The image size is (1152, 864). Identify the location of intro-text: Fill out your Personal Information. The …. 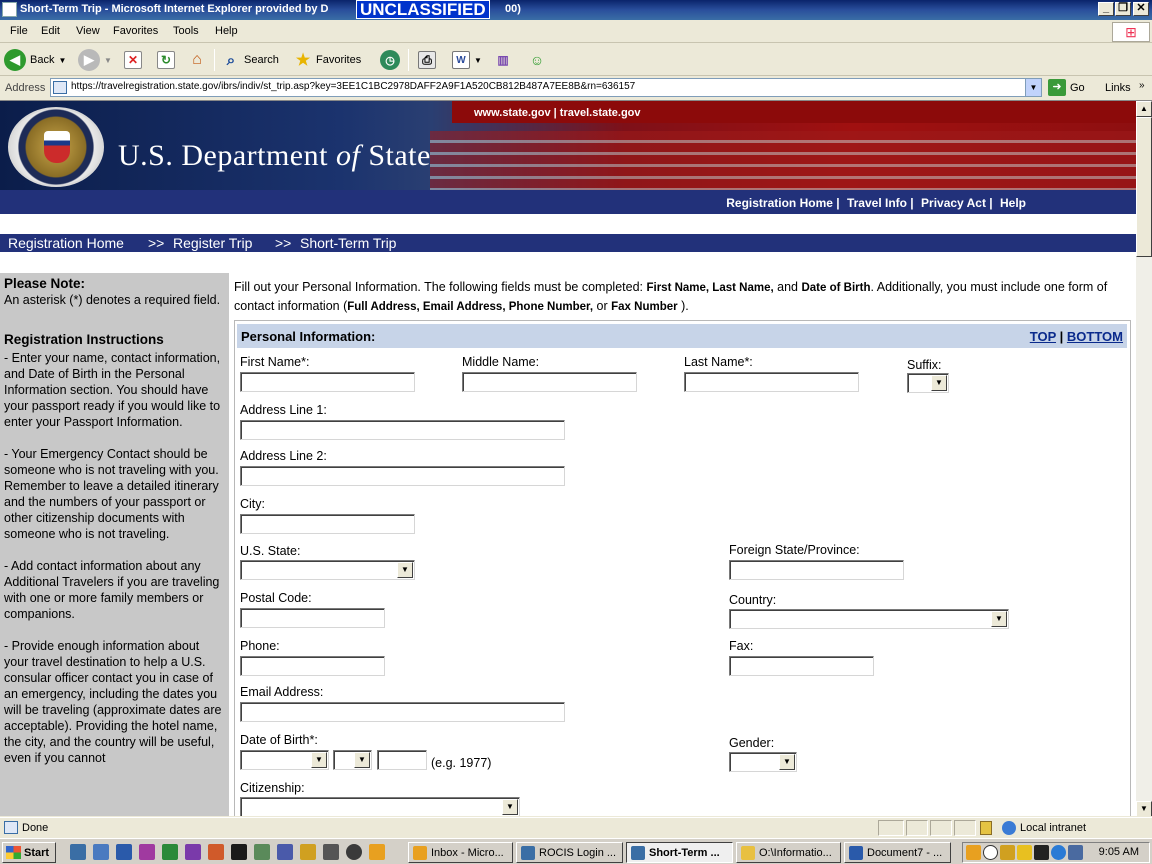
(679, 297).